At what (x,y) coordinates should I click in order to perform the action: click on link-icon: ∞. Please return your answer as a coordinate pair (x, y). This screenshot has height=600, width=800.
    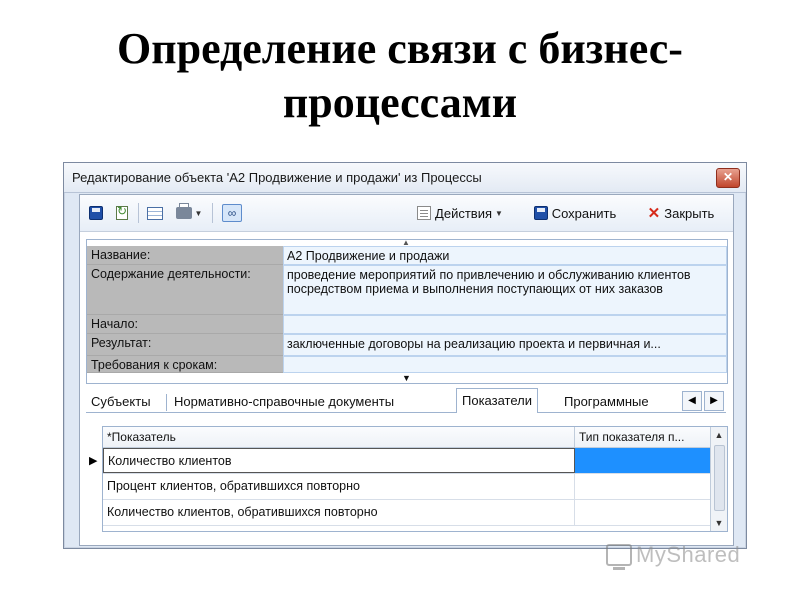
    Looking at the image, I should click on (232, 213).